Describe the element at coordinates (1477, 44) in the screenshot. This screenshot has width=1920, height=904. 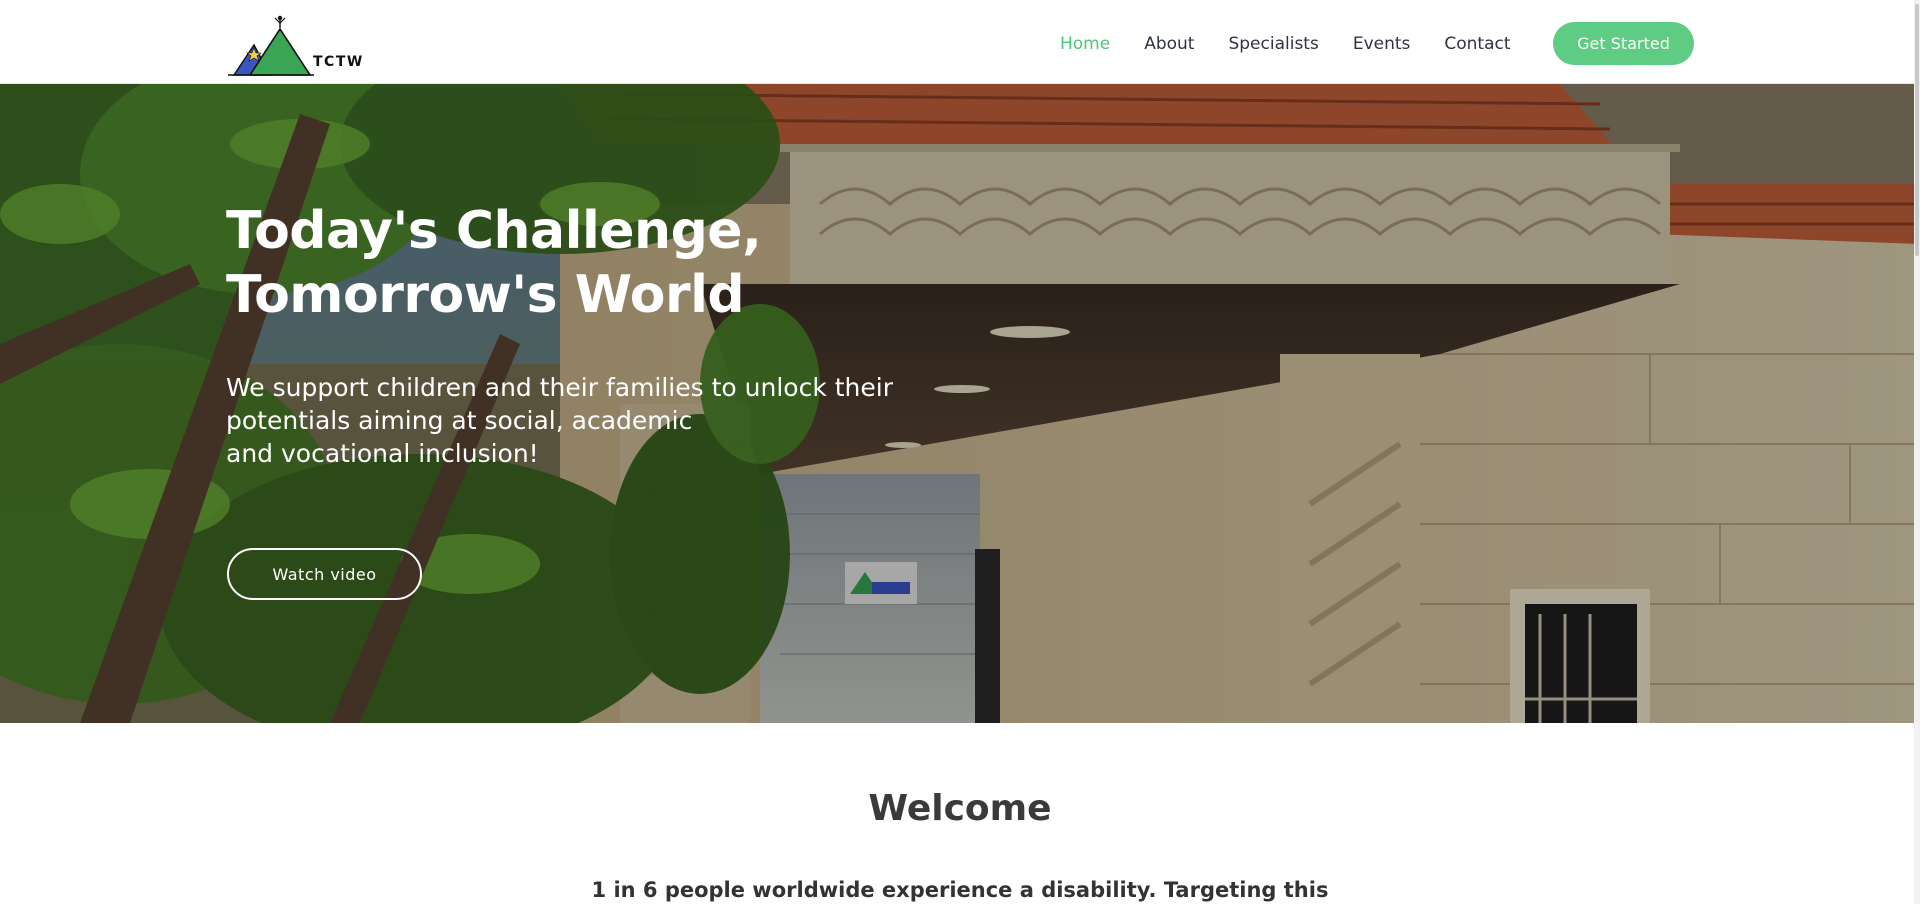
I see `nav-contact: Contact` at that location.